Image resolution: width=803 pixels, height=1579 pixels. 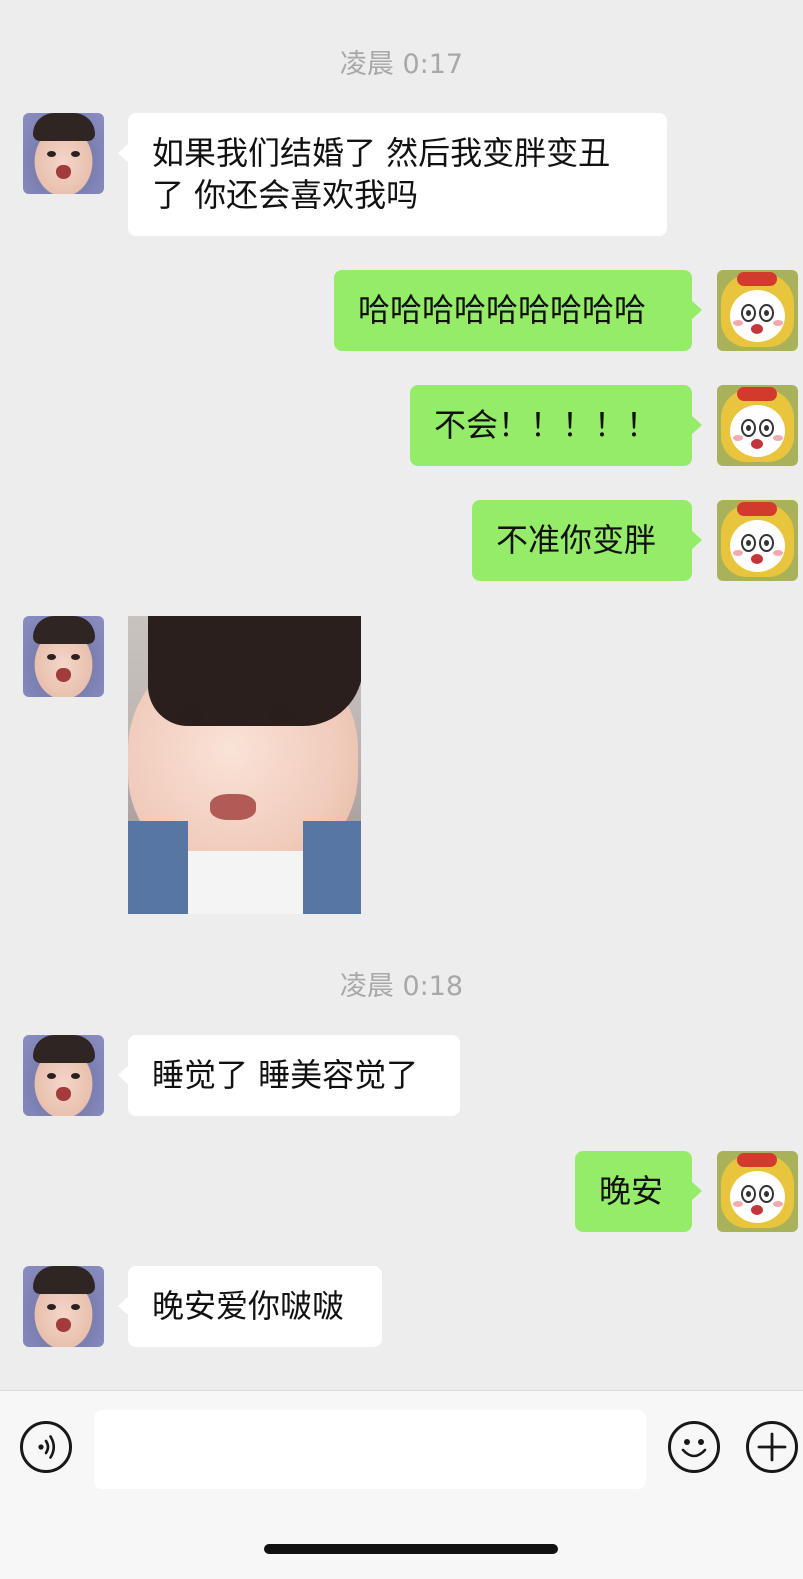 I want to click on input-bar, so click(x=401, y=1484).